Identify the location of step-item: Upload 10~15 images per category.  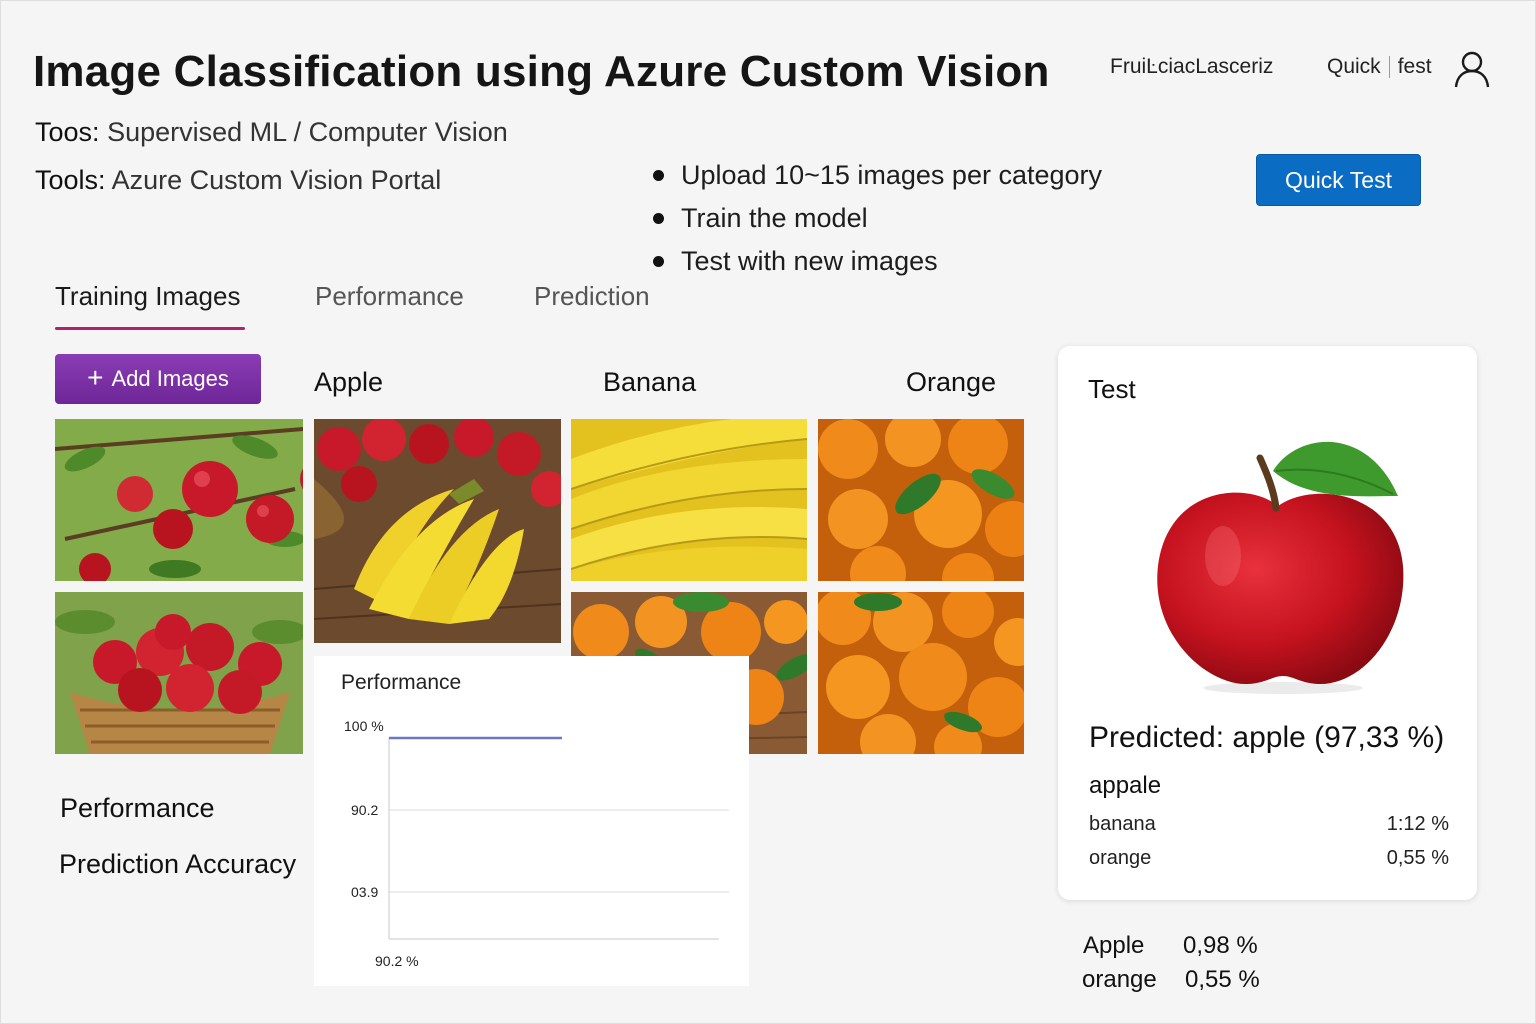
(876, 178).